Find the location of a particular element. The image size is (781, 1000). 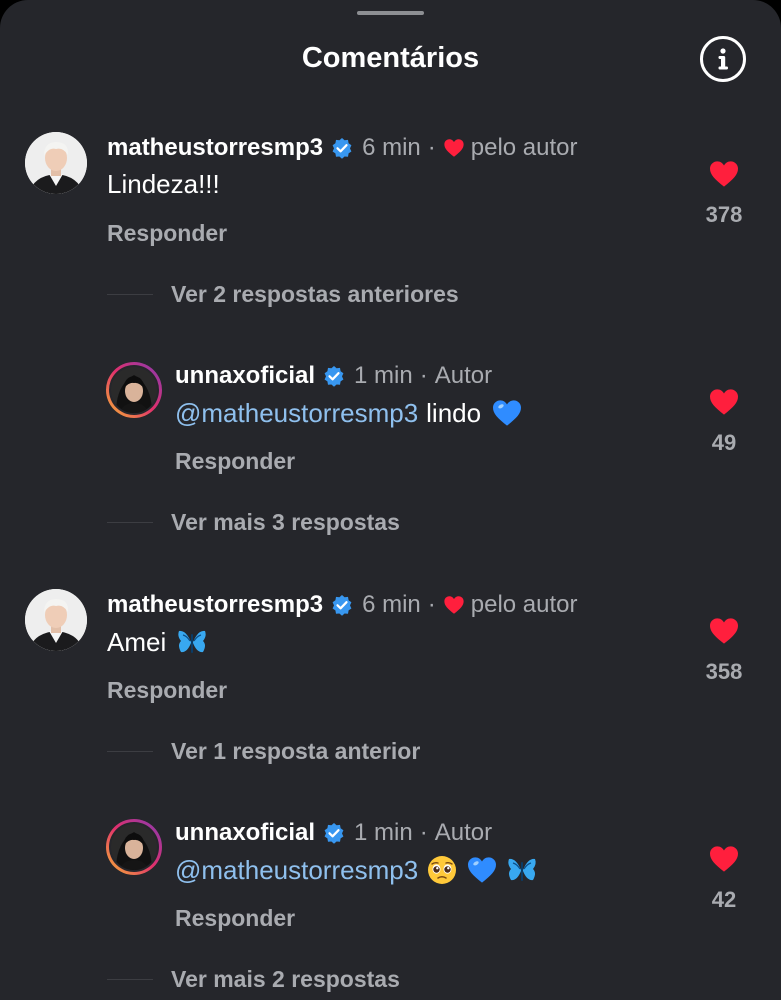

like-control: 42 is located at coordinates (724, 878).